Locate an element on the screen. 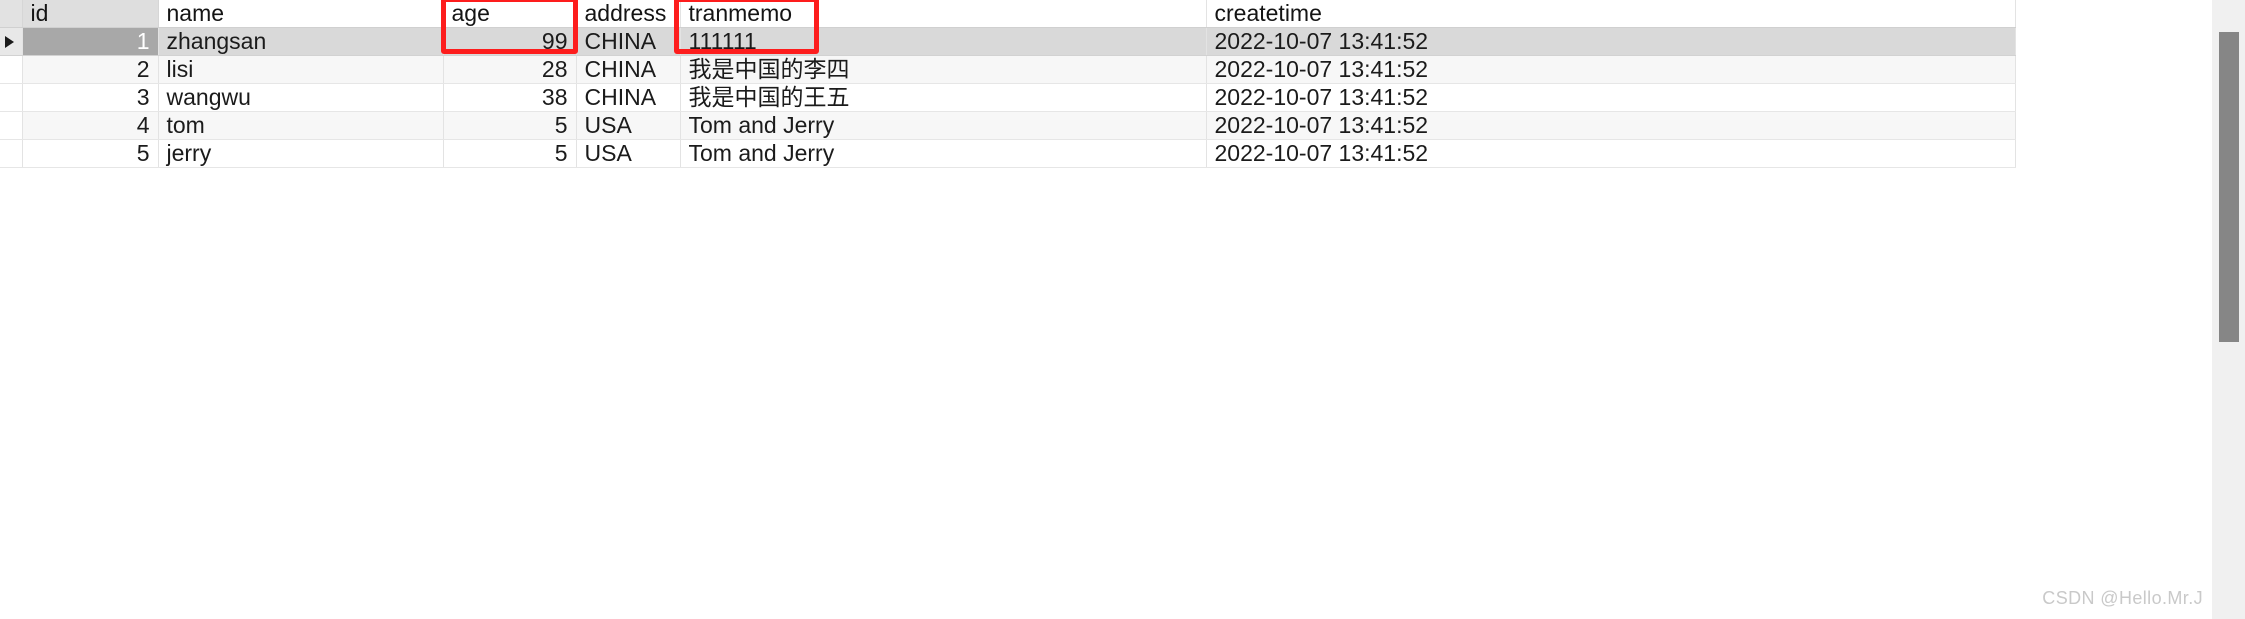 The height and width of the screenshot is (619, 2245). cell-id: 2 is located at coordinates (90, 69).